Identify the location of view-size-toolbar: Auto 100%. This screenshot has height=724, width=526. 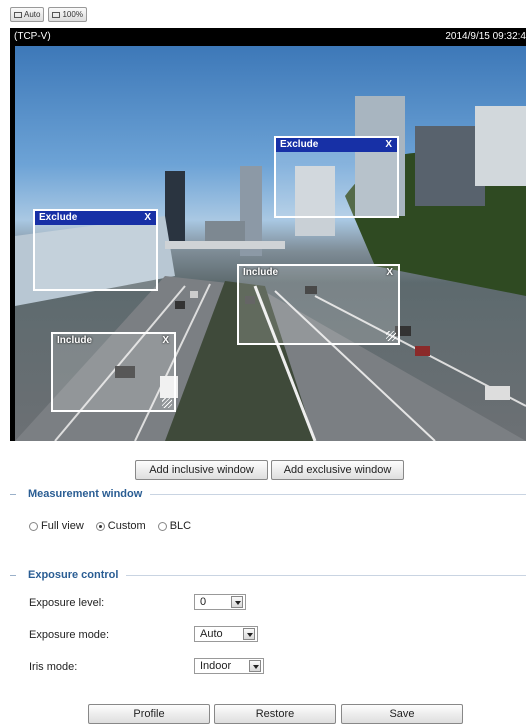
(48, 14).